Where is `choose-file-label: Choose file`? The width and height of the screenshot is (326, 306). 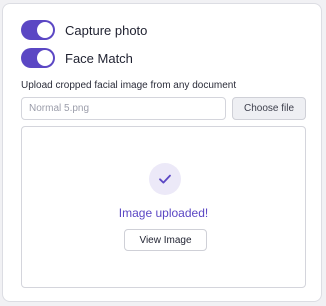
choose-file-label: Choose file is located at coordinates (269, 108).